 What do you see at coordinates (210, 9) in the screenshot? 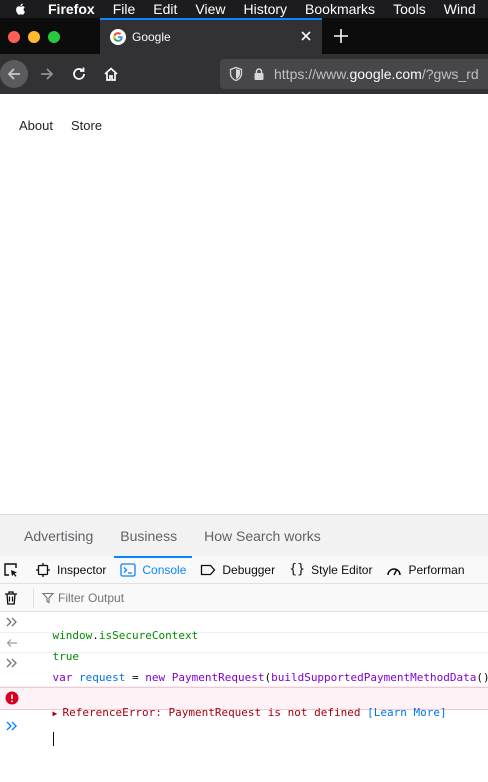
I see `menu-view: View` at bounding box center [210, 9].